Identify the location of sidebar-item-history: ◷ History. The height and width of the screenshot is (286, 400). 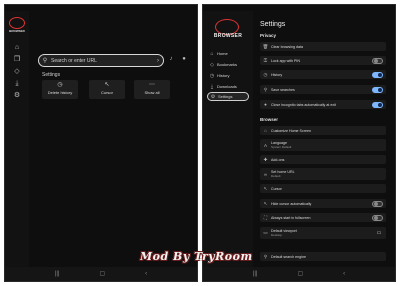
(228, 75).